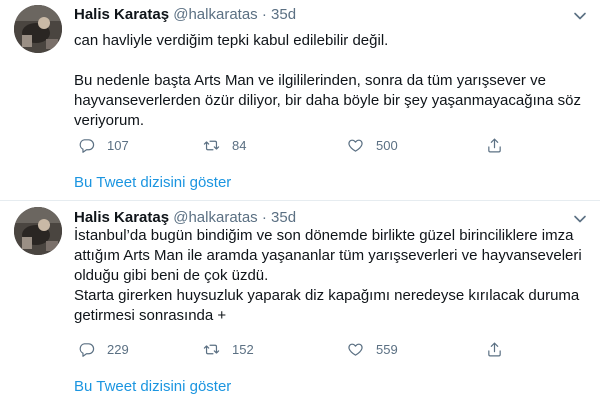 The width and height of the screenshot is (600, 403). What do you see at coordinates (372, 145) in the screenshot?
I see `like-button: 500` at bounding box center [372, 145].